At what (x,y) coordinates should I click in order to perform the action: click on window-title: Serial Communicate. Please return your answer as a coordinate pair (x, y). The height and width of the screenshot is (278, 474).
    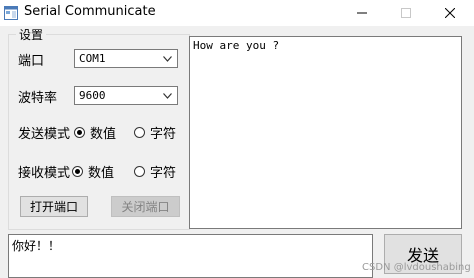
    Looking at the image, I should click on (90, 11).